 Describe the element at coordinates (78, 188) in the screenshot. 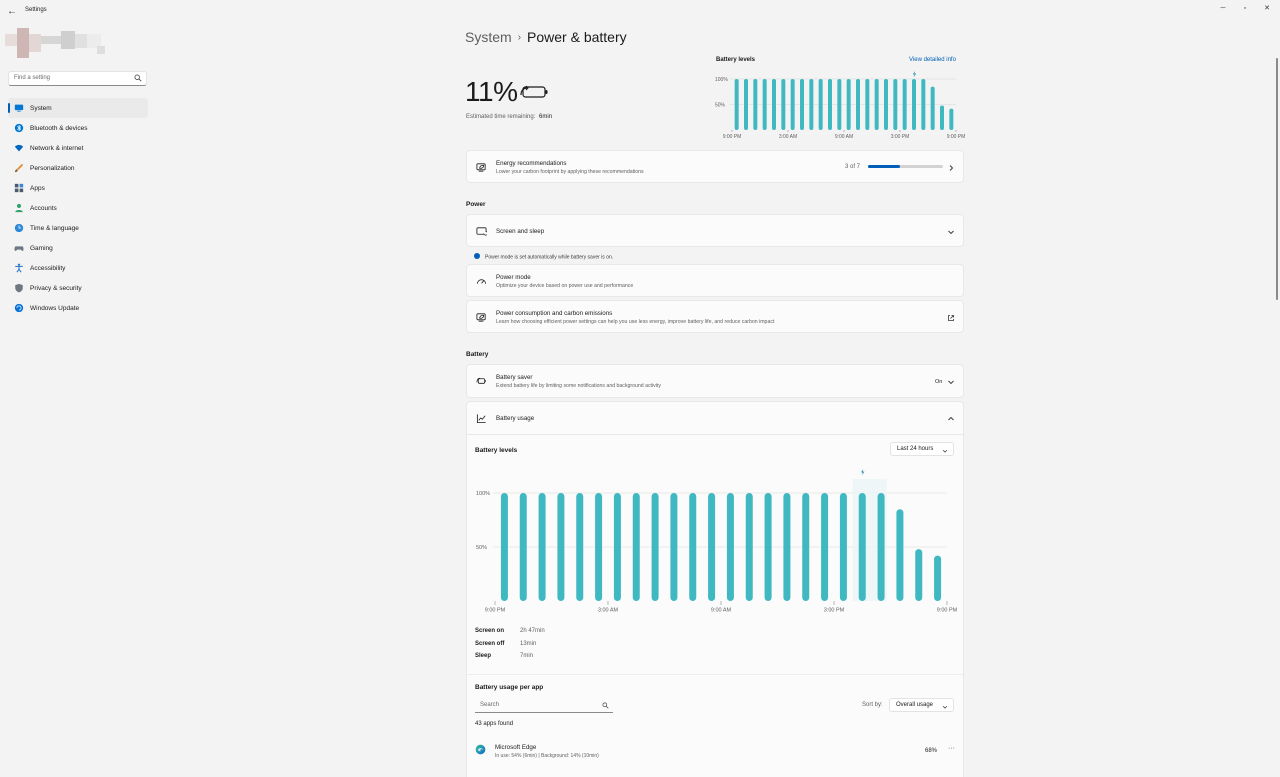

I see `sidebar-item-apps: Apps` at that location.